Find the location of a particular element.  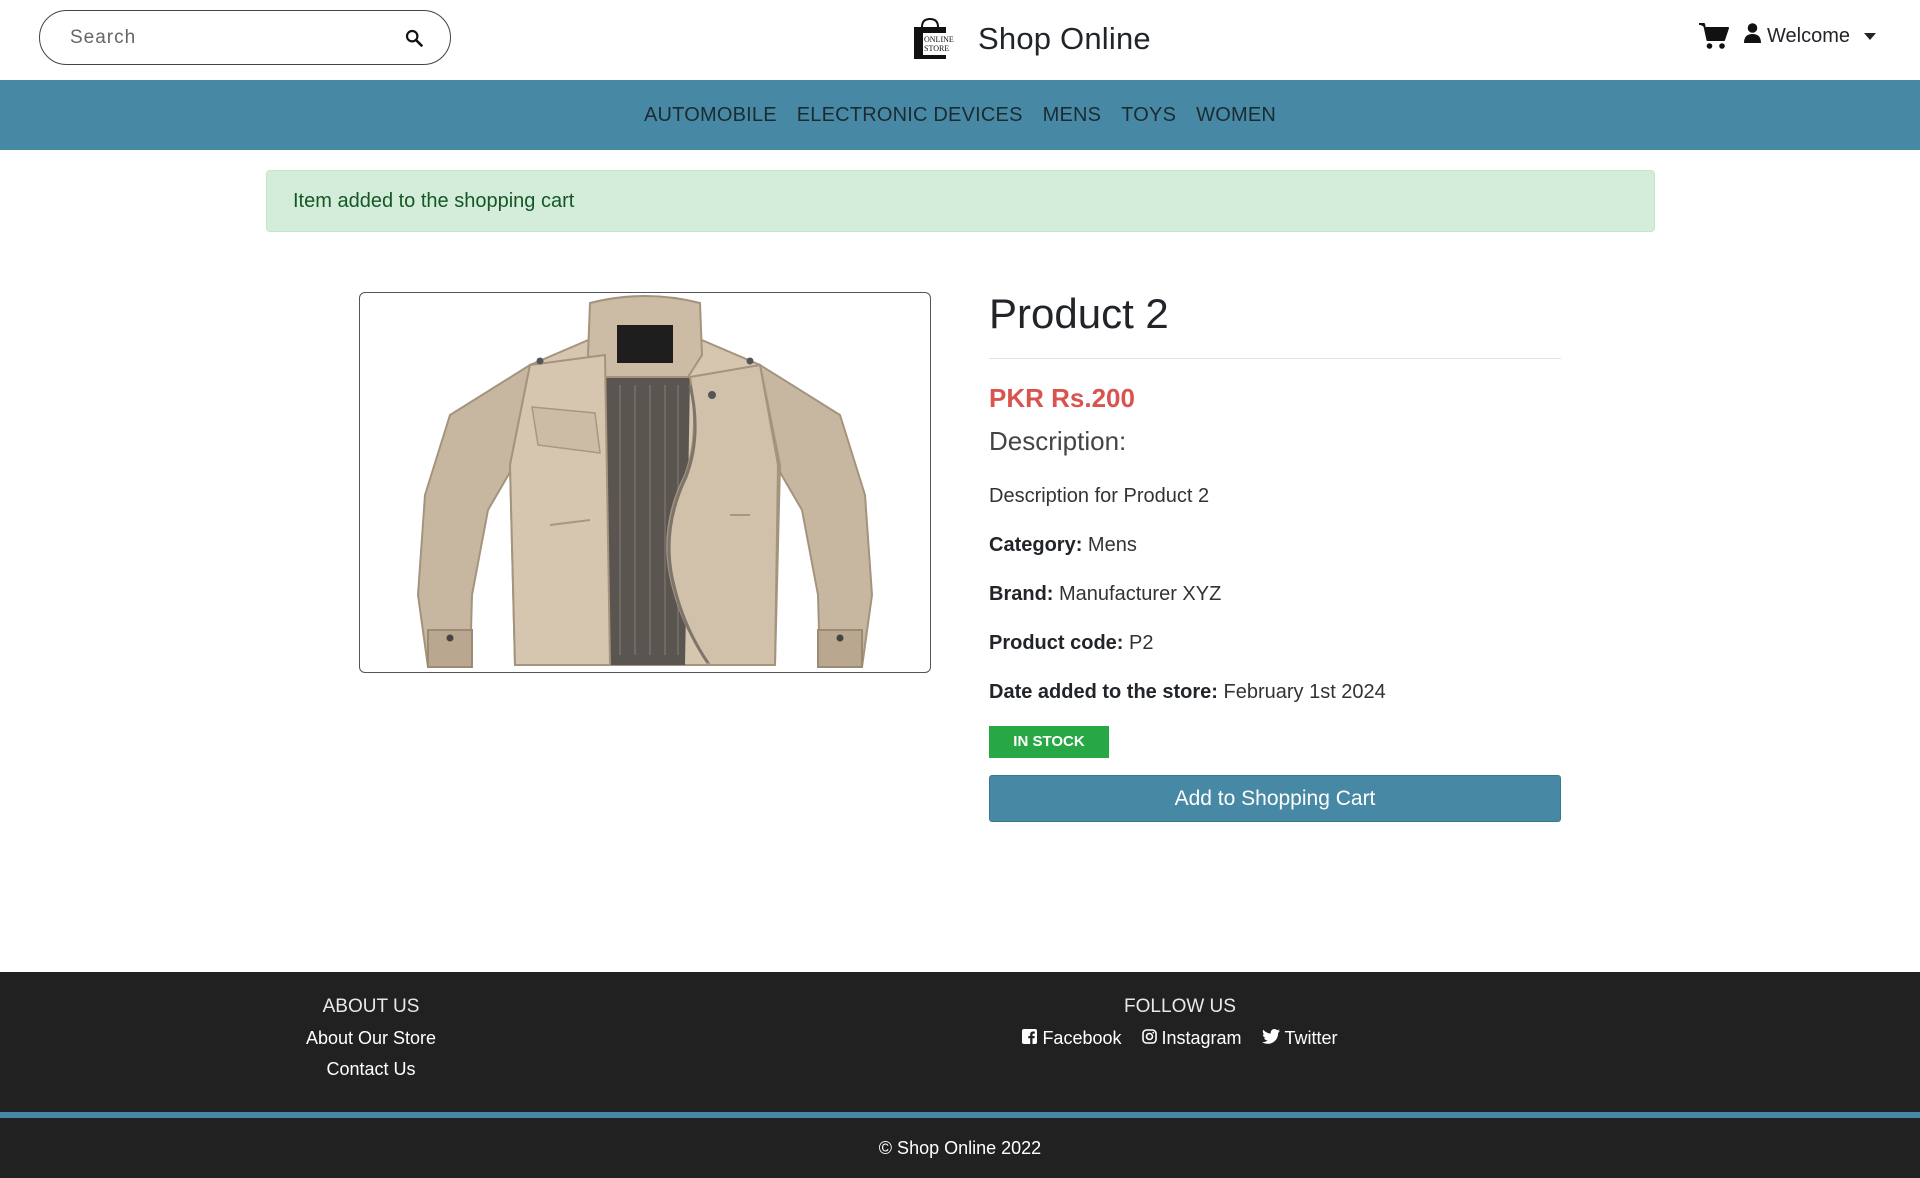

product-code-value: P2 is located at coordinates (1141, 643).